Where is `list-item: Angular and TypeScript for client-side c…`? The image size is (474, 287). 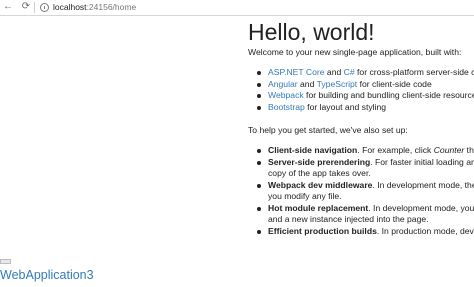
list-item: Angular and TypeScript for client-side c… is located at coordinates (361, 85).